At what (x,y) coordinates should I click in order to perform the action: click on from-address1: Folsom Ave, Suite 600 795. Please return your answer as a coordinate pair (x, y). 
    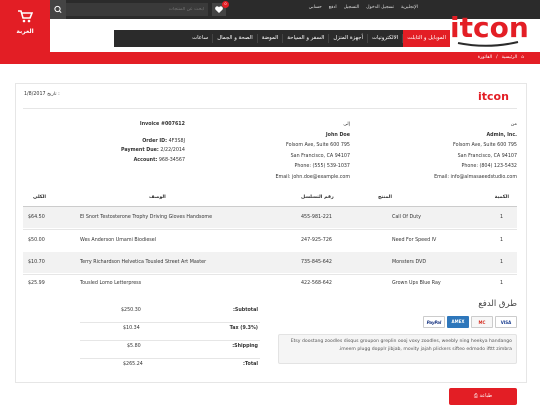
    Looking at the image, I should click on (485, 145).